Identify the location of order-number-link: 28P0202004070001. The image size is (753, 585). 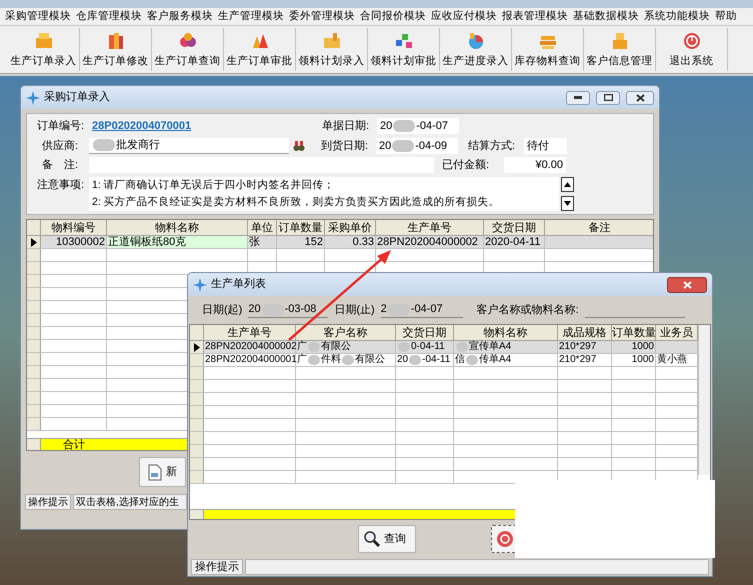
(202, 126).